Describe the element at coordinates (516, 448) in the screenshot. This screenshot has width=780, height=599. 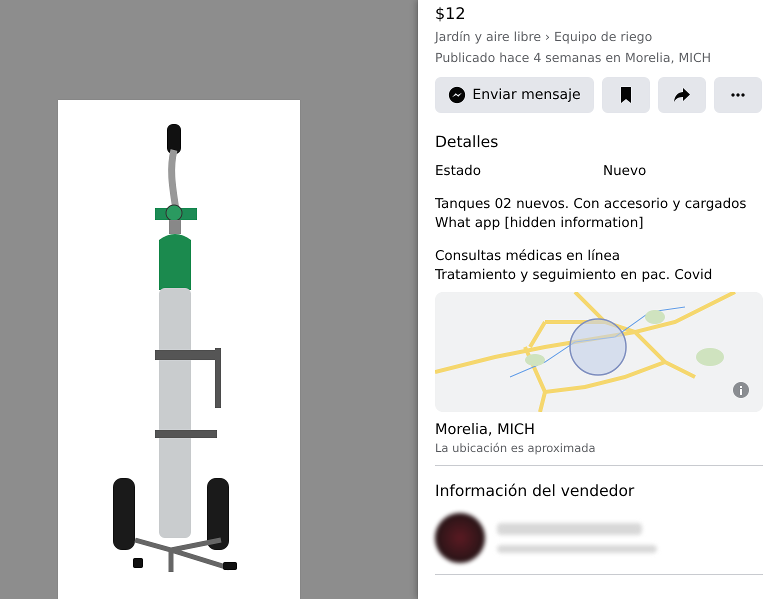
I see `location-note: La ubicación es aproximada` at that location.